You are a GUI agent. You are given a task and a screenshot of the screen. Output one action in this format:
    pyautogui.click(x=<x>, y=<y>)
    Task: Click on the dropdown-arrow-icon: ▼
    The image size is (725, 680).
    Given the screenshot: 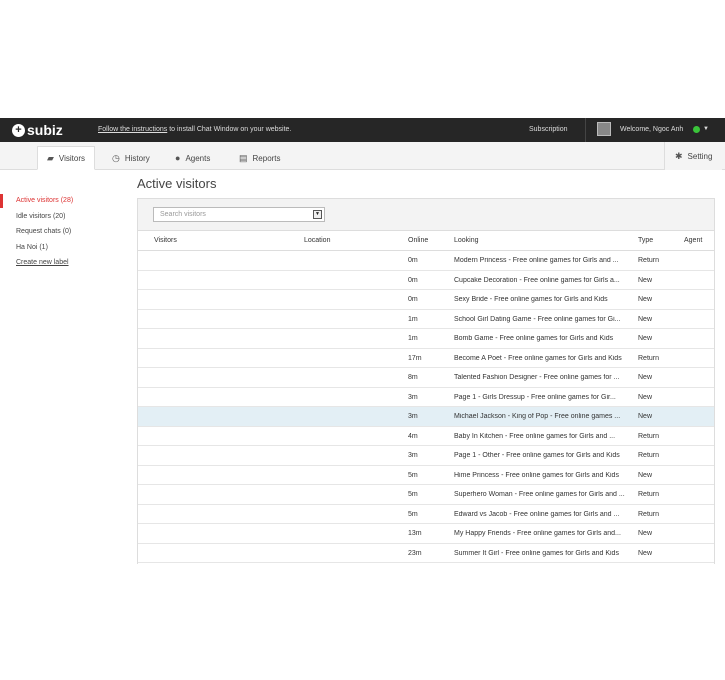 What is the action you would take?
    pyautogui.click(x=317, y=214)
    